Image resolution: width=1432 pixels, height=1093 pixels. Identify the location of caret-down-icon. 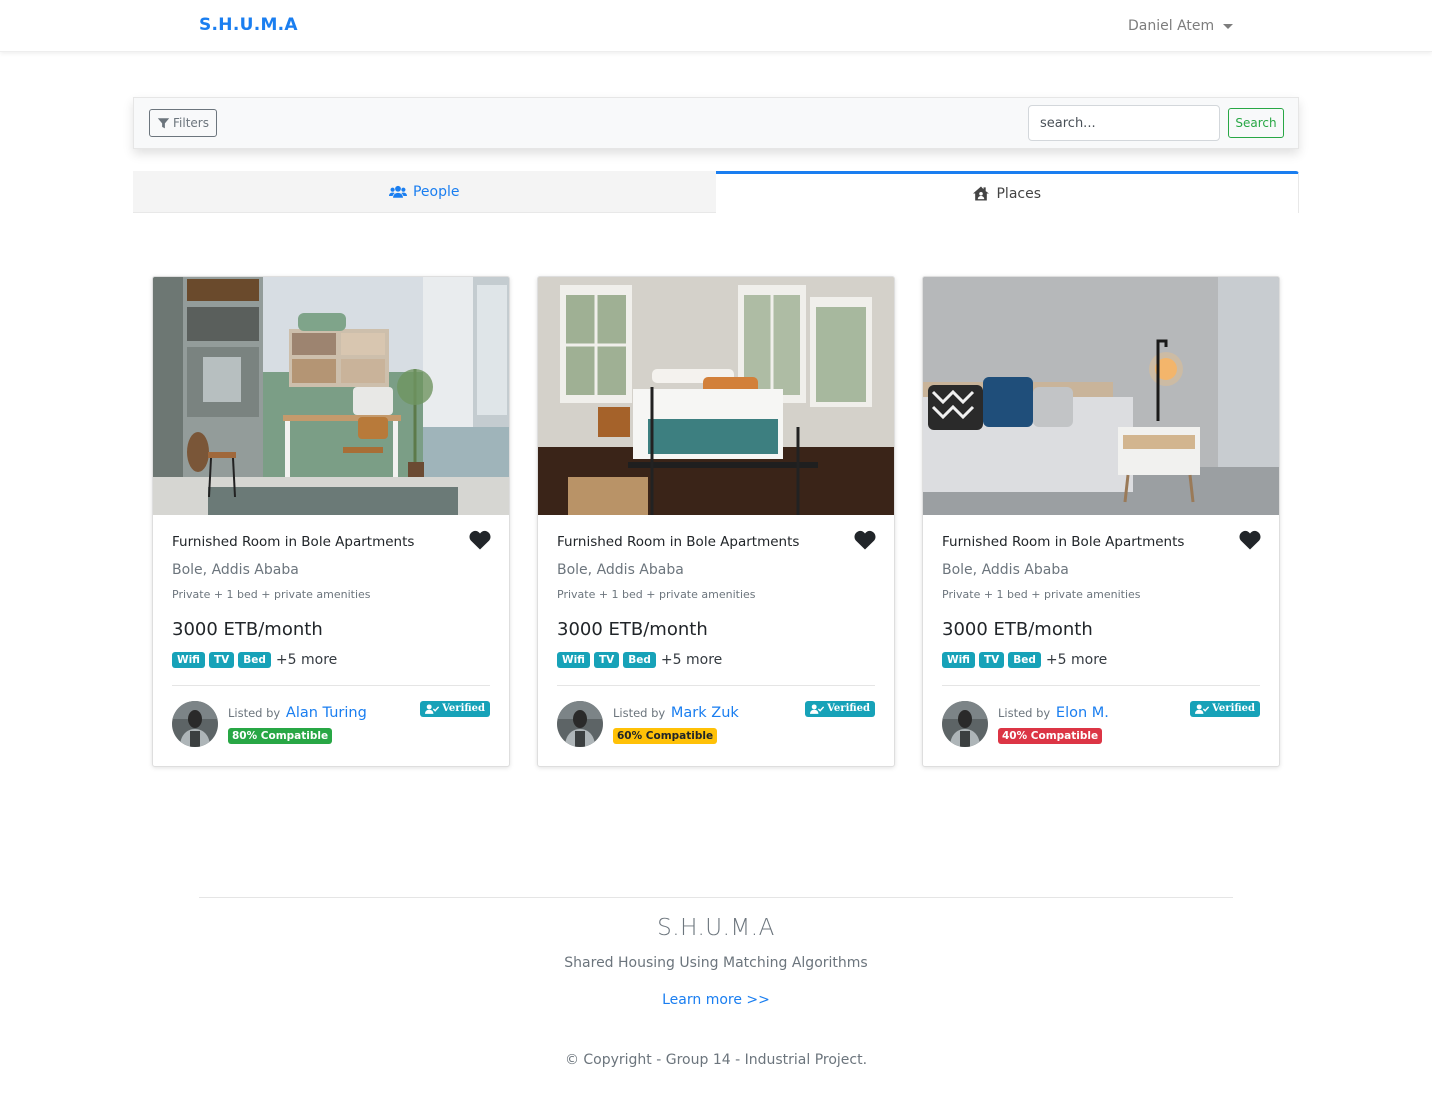
(1228, 26).